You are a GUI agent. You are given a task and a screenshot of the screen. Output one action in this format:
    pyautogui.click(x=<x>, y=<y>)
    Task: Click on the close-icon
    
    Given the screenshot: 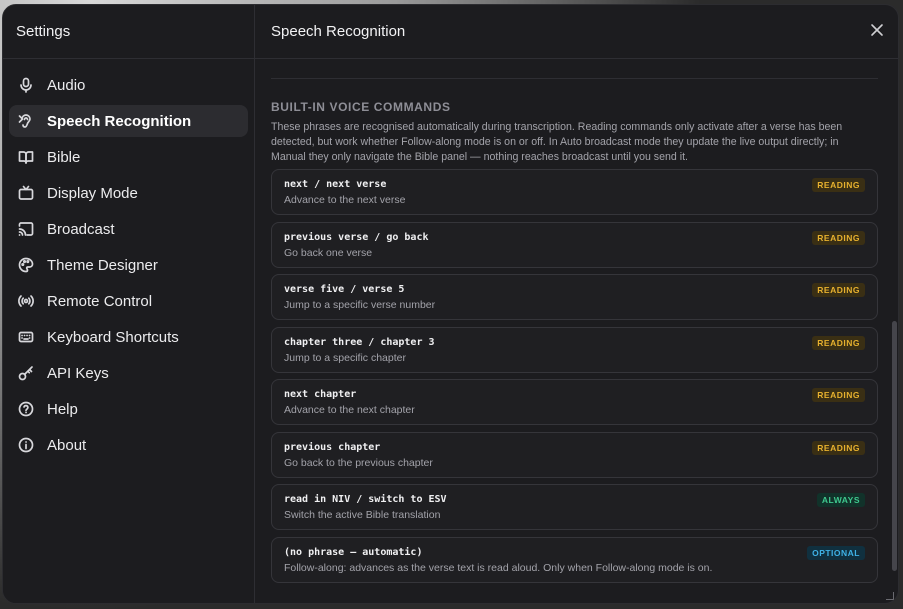 What is the action you would take?
    pyautogui.click(x=877, y=30)
    